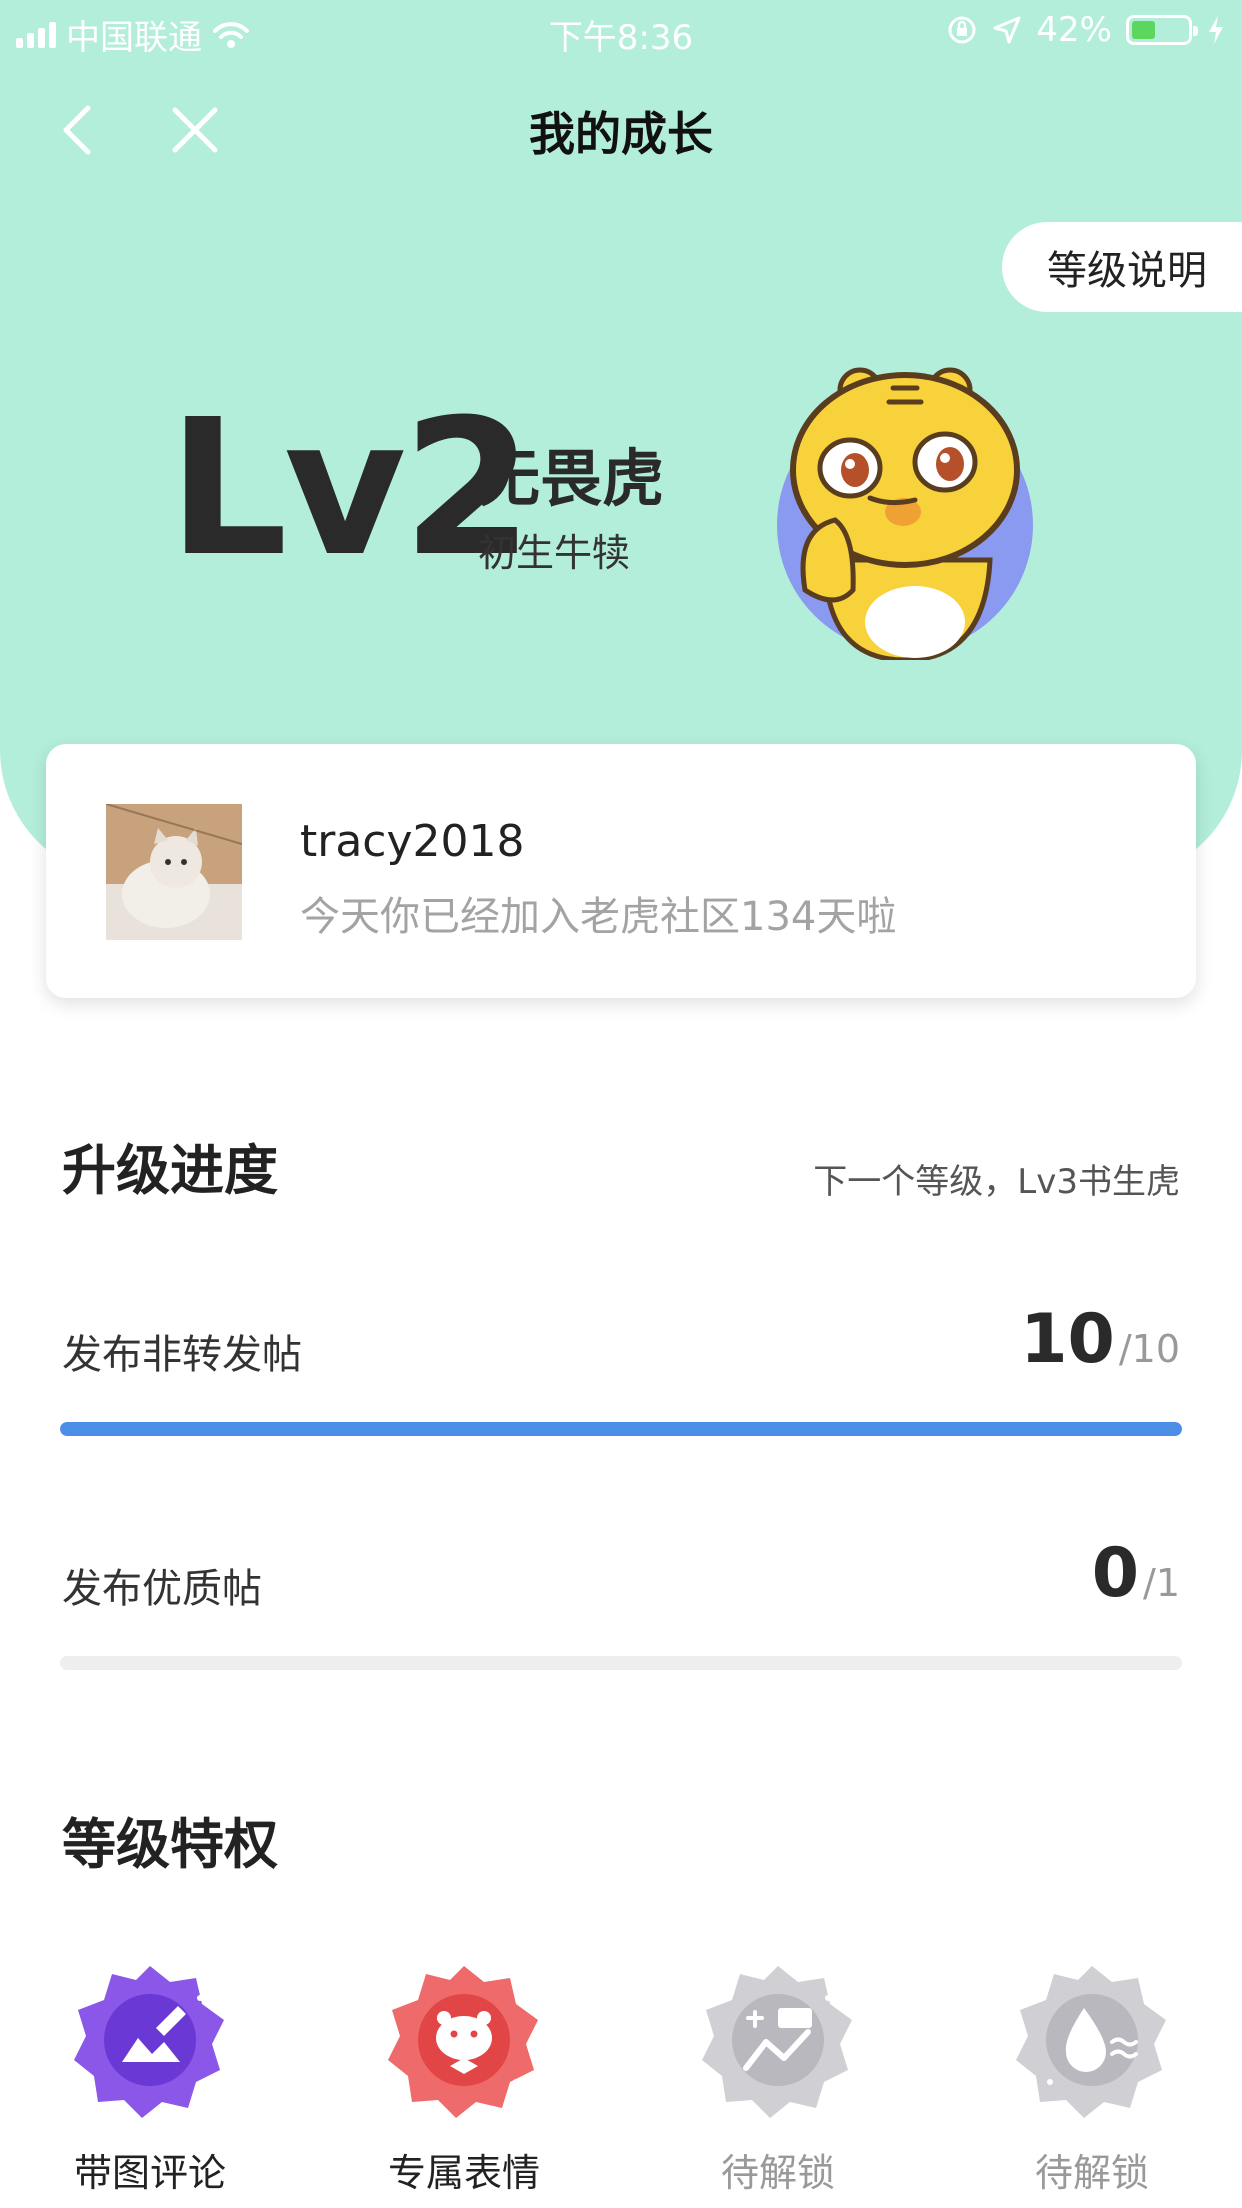  I want to click on exclusive-emoji-badge-icon, so click(463, 2042).